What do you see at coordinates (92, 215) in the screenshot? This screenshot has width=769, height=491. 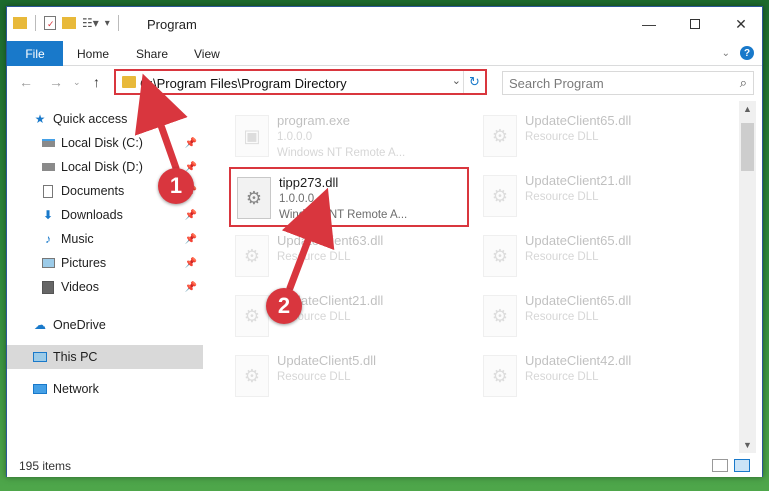 I see `nav-label: Downloads` at bounding box center [92, 215].